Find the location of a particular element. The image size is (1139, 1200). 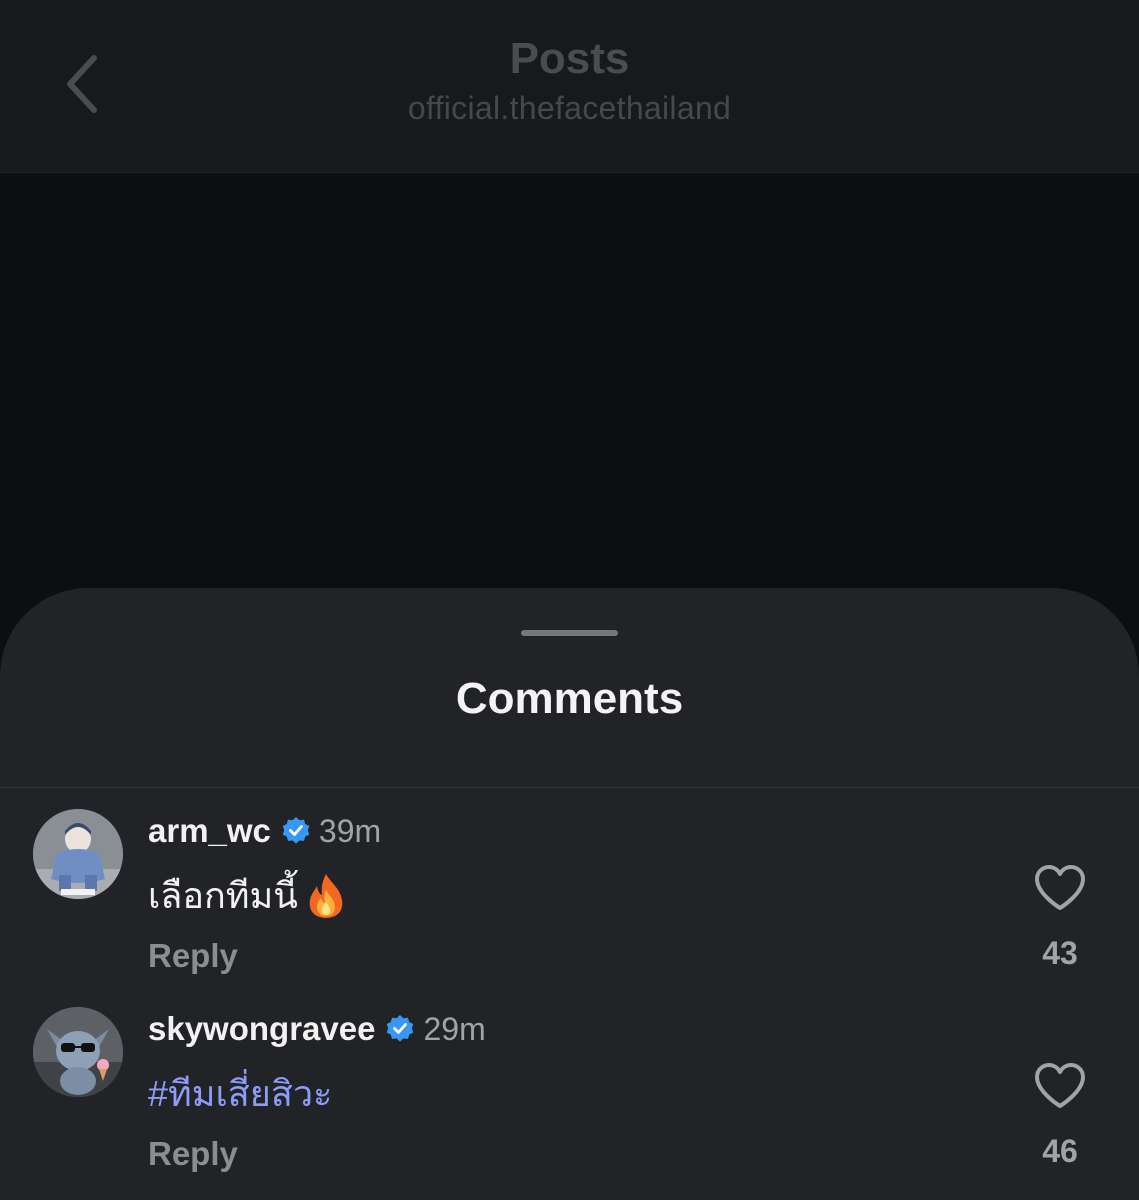

comment-header: arm_wc 39m is located at coordinates (264, 831).